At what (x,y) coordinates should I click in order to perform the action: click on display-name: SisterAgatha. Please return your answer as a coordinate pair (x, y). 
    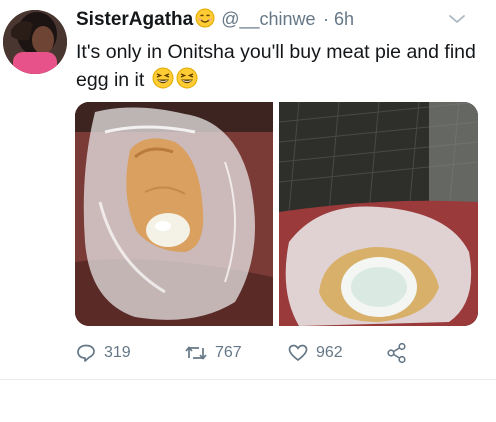
    Looking at the image, I should click on (134, 19).